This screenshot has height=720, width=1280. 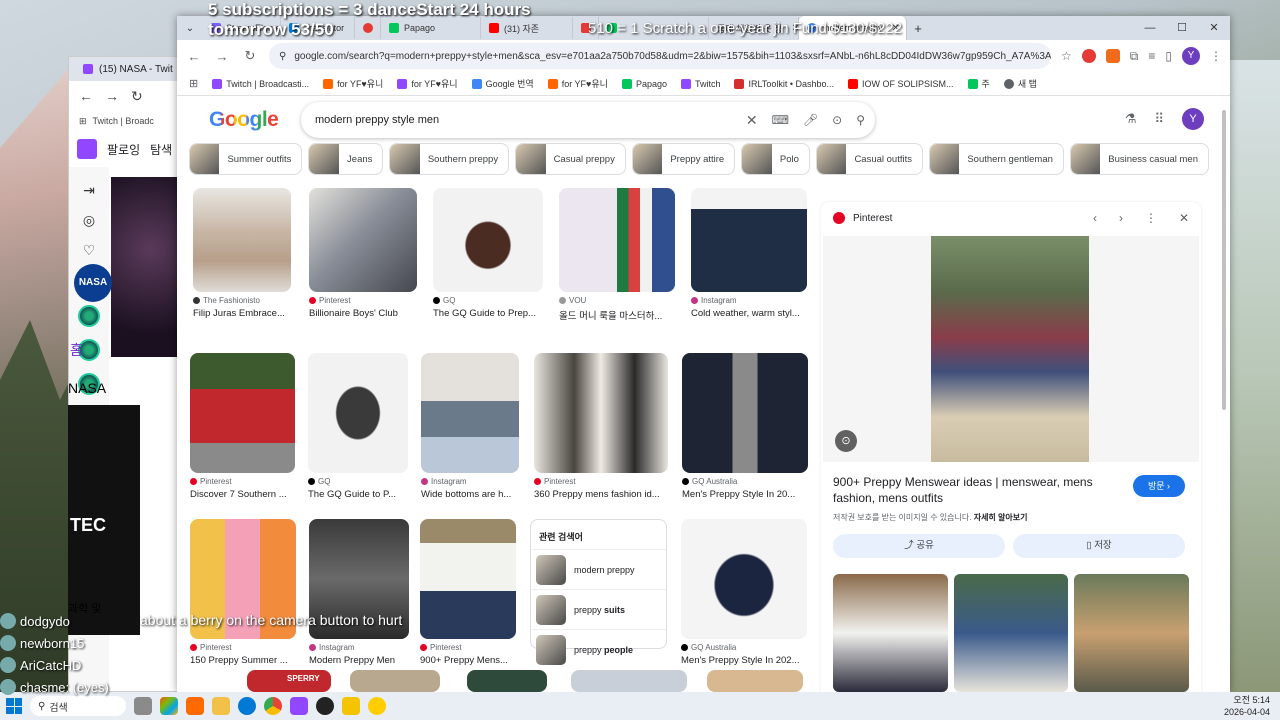 I want to click on extensions-puzzle-icon: ⧉, so click(x=1134, y=56).